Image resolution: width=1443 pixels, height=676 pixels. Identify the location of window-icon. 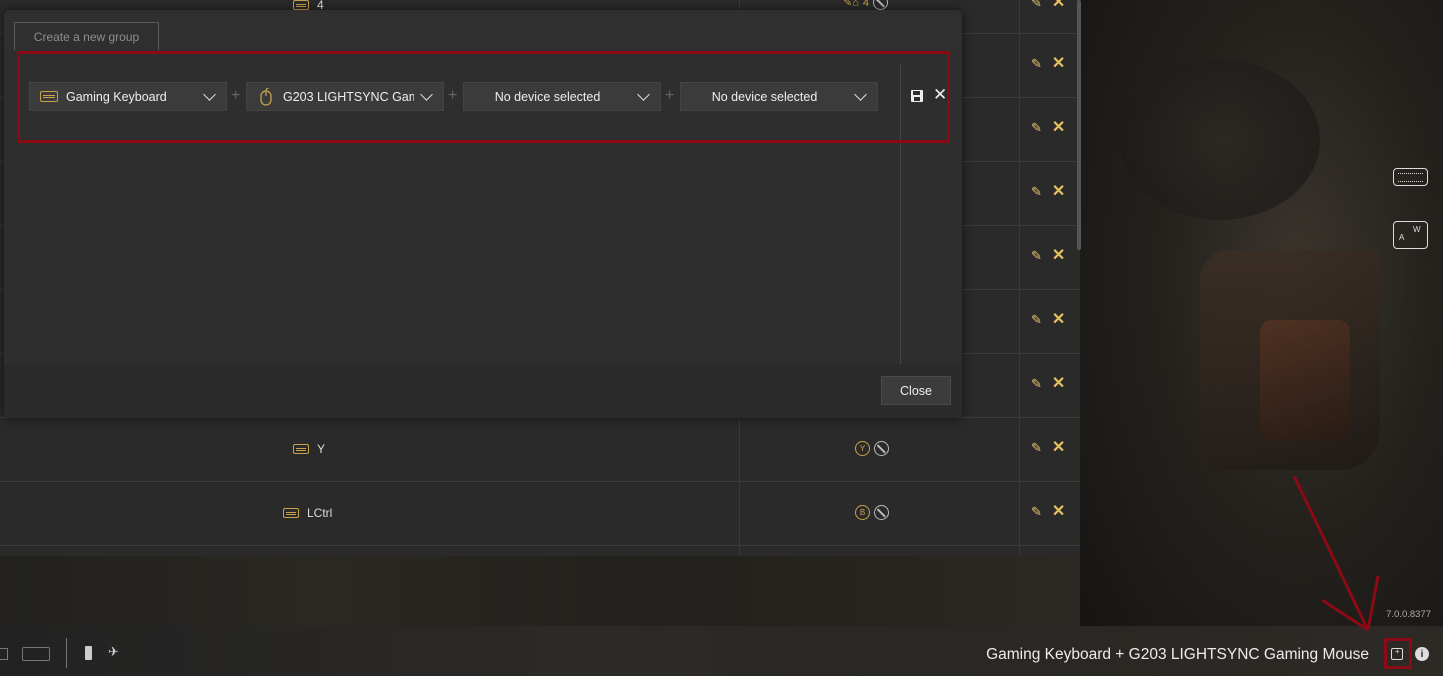
(4, 654).